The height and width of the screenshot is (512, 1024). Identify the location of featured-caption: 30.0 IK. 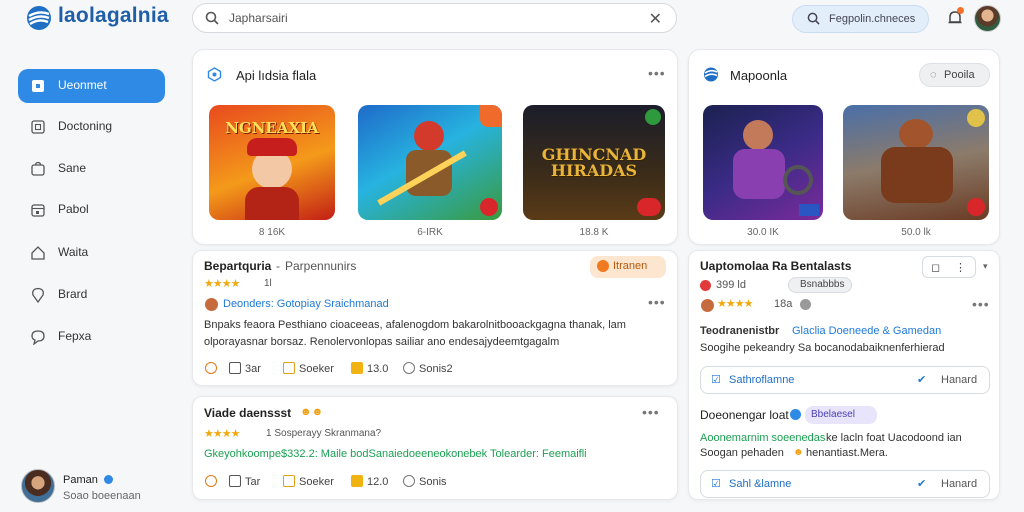
(763, 232).